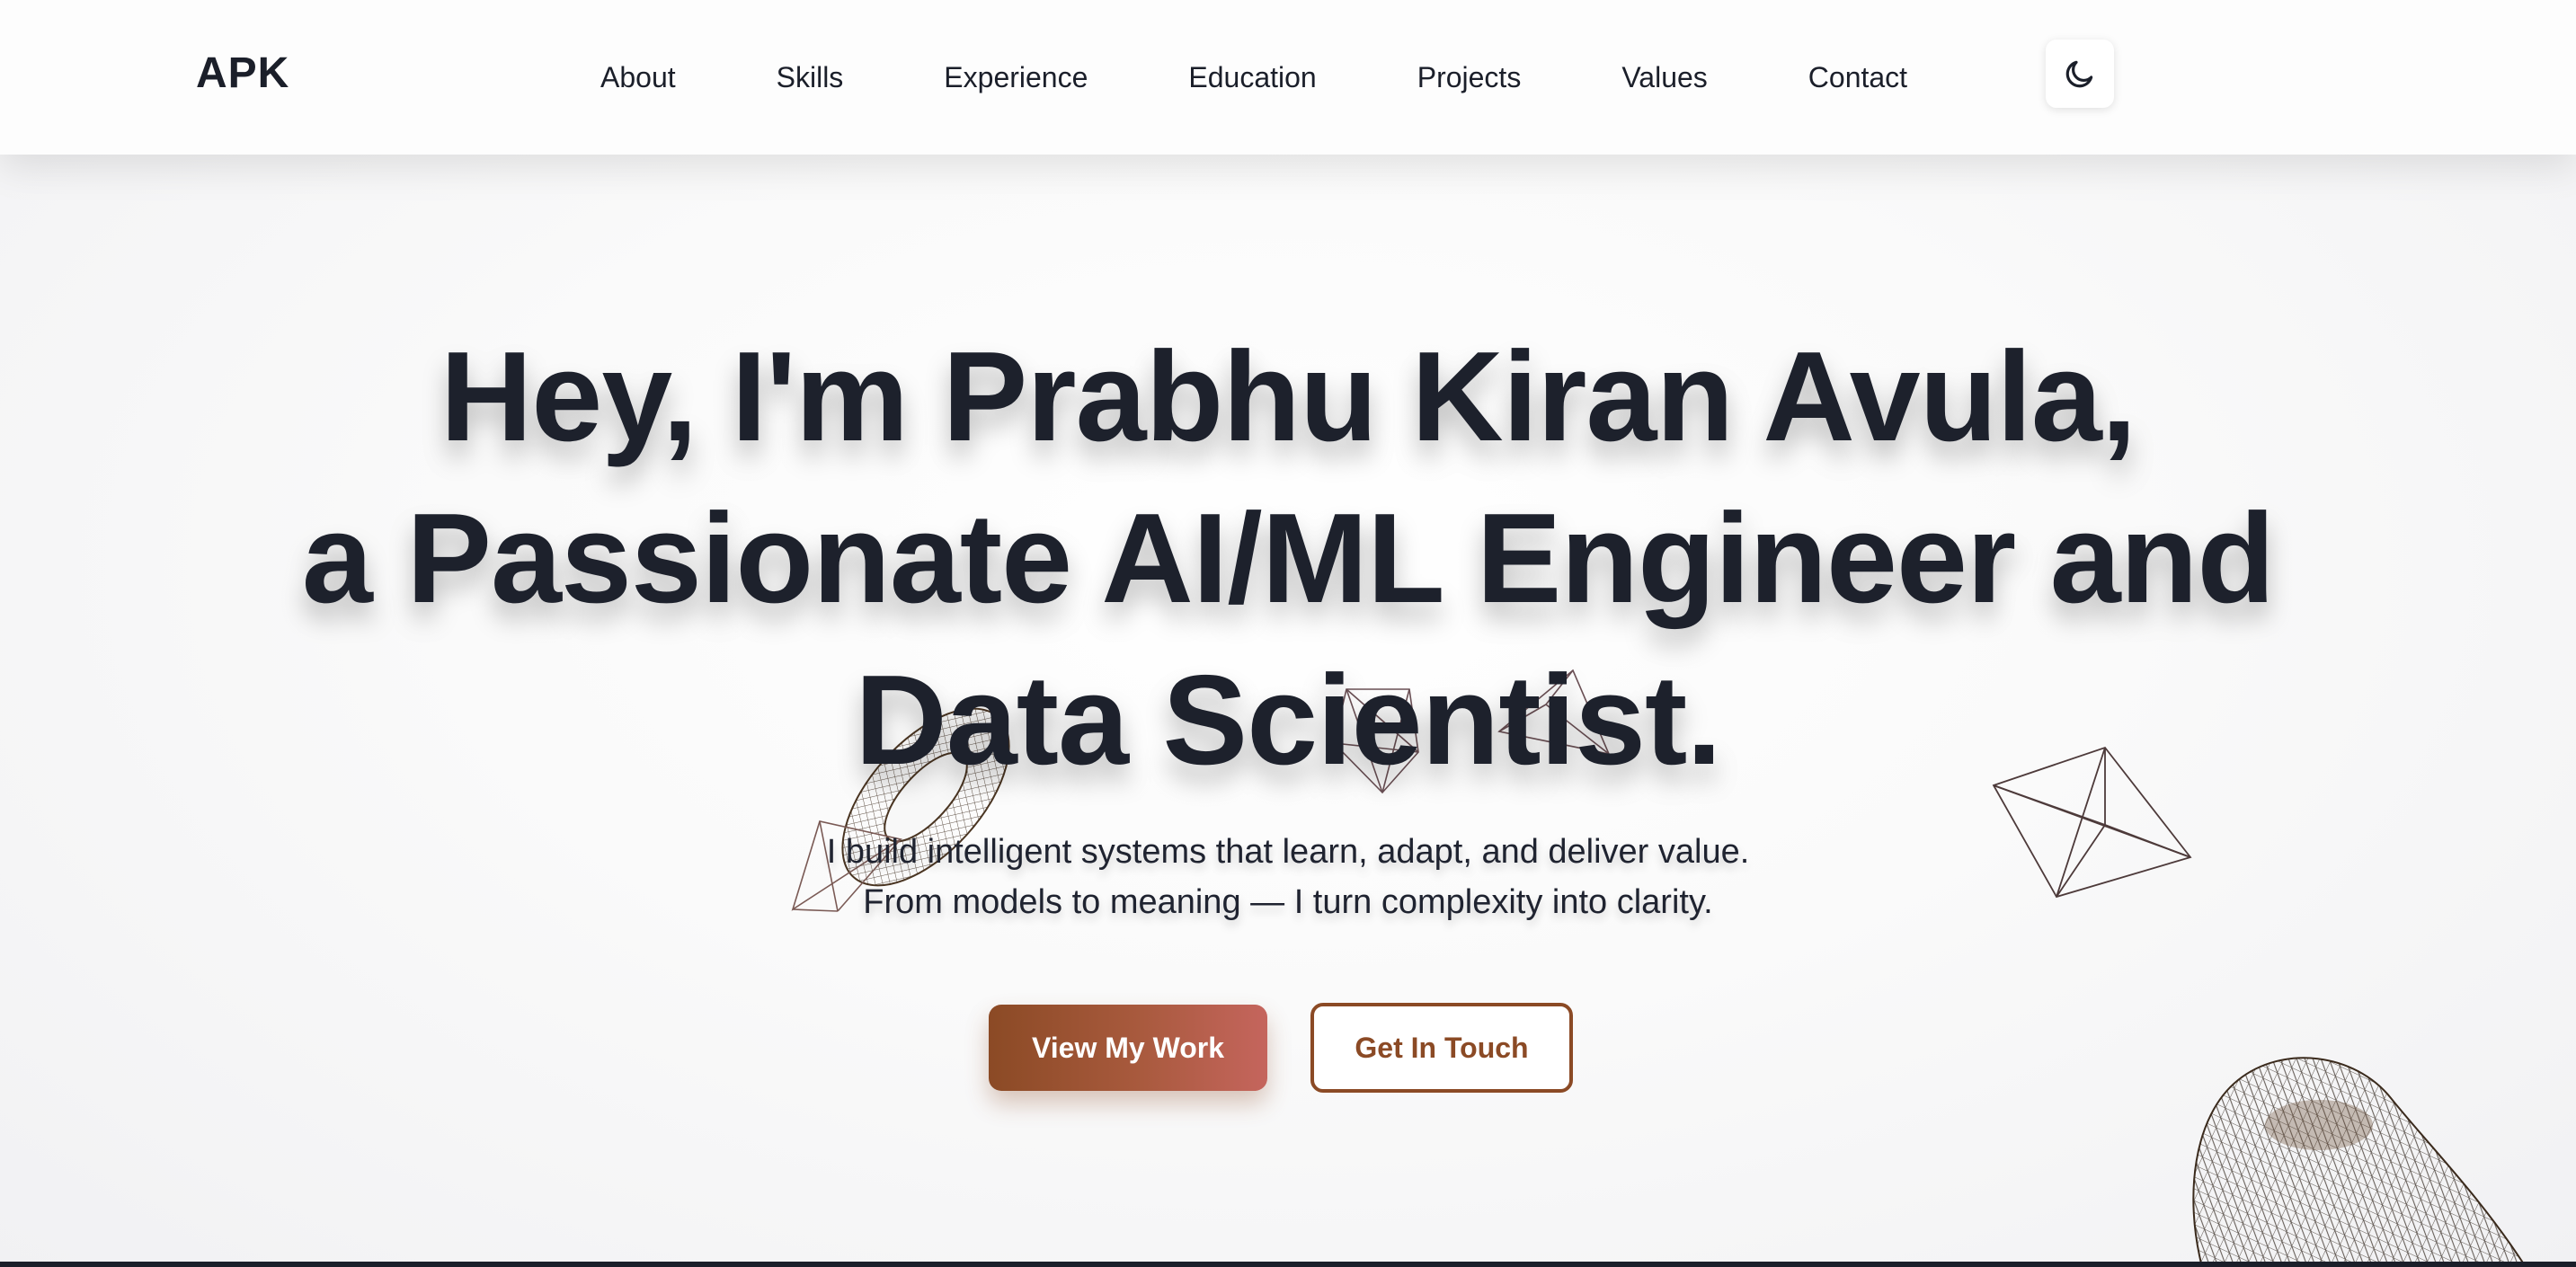  I want to click on moon-icon, so click(2079, 74).